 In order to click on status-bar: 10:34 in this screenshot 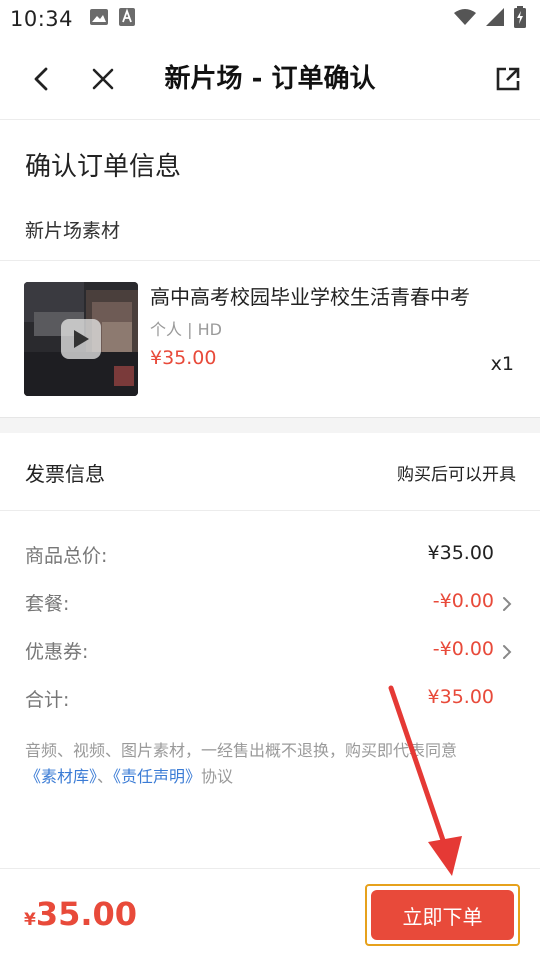, I will do `click(270, 19)`.